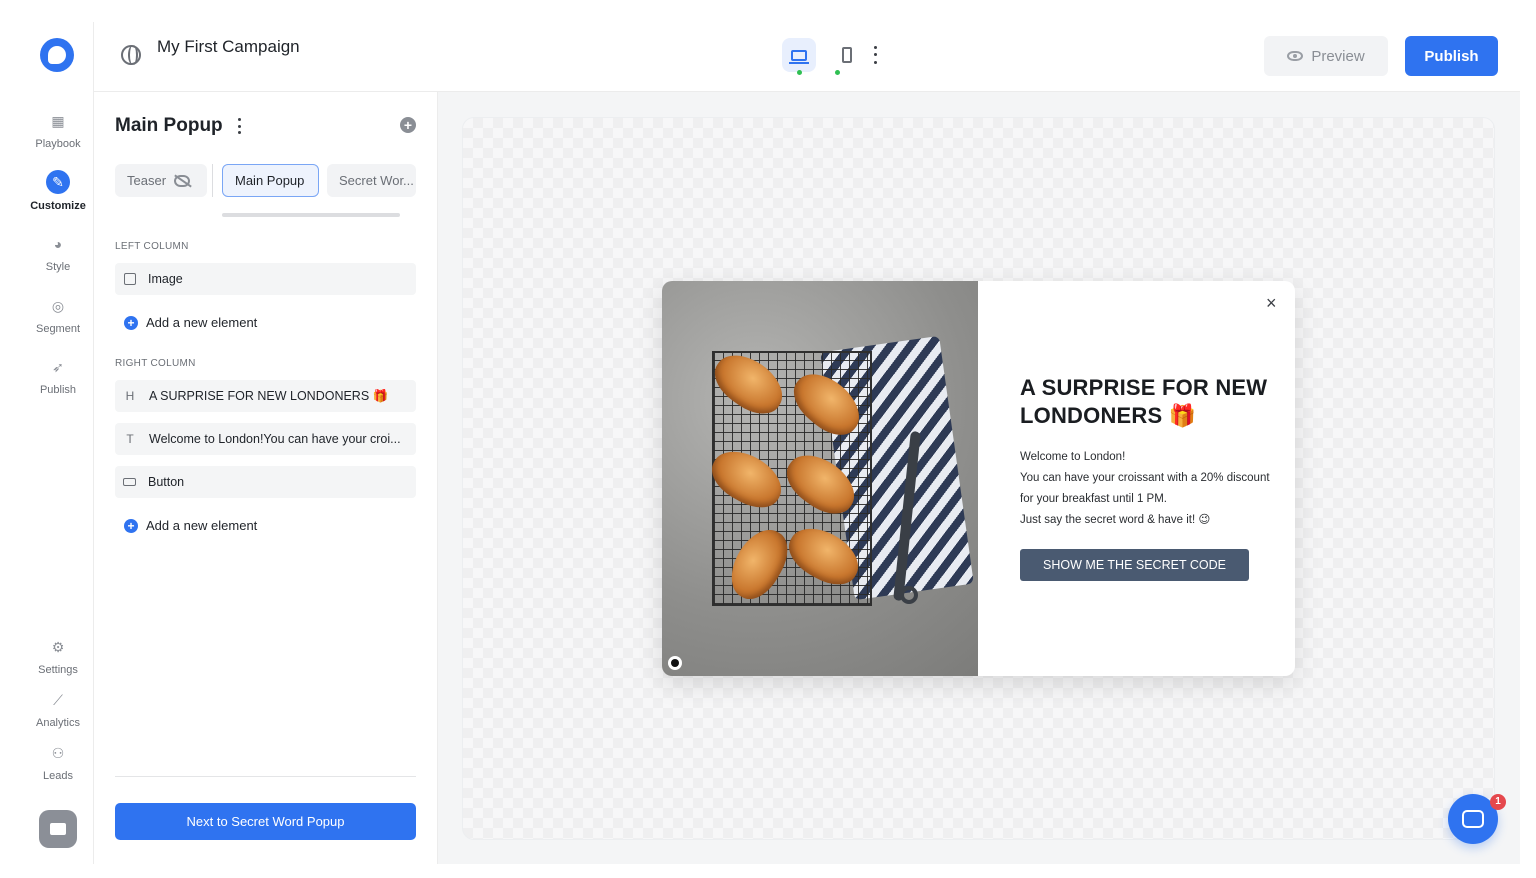 This screenshot has width=1536, height=878. What do you see at coordinates (182, 180) in the screenshot?
I see `eye-off-icon` at bounding box center [182, 180].